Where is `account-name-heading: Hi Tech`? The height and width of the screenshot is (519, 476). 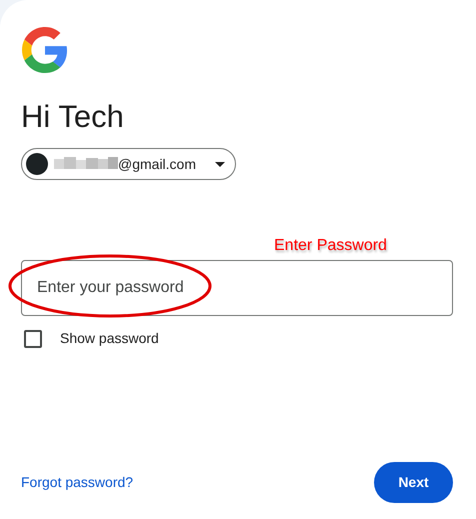
account-name-heading: Hi Tech is located at coordinates (73, 117).